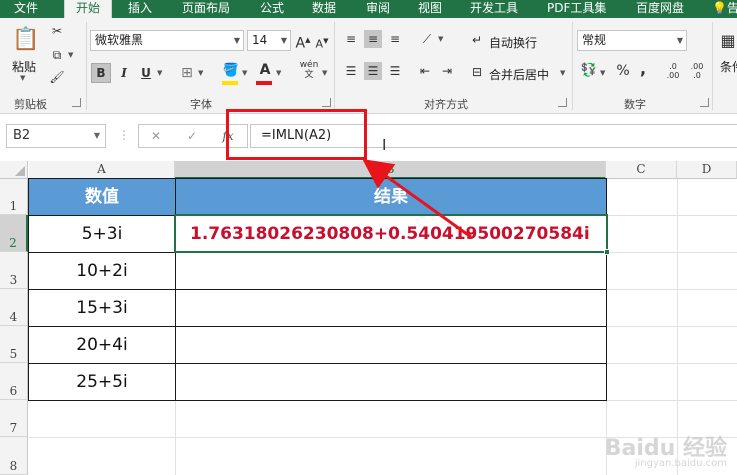 The image size is (737, 475). I want to click on baidu-watermark: Baidu 经验 jingyan.baidu.com, so click(665, 452).